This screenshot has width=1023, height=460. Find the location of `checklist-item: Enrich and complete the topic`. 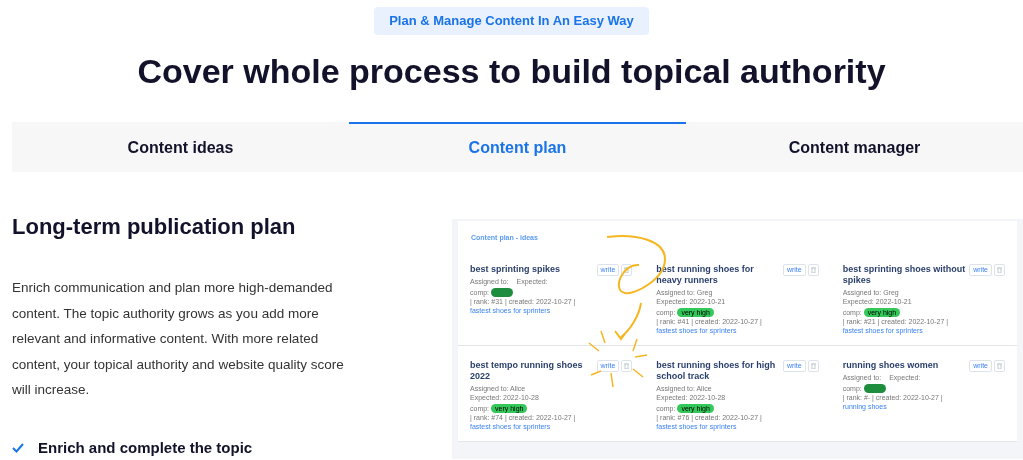

checklist-item: Enrich and complete the topic is located at coordinates (145, 447).